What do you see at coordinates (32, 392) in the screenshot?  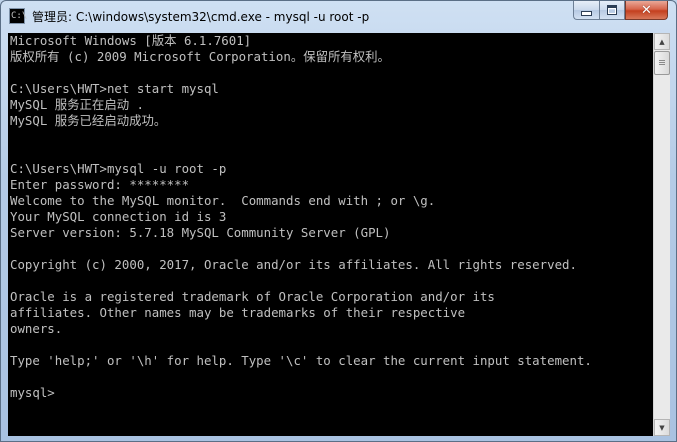 I see `console-line: mysql>` at bounding box center [32, 392].